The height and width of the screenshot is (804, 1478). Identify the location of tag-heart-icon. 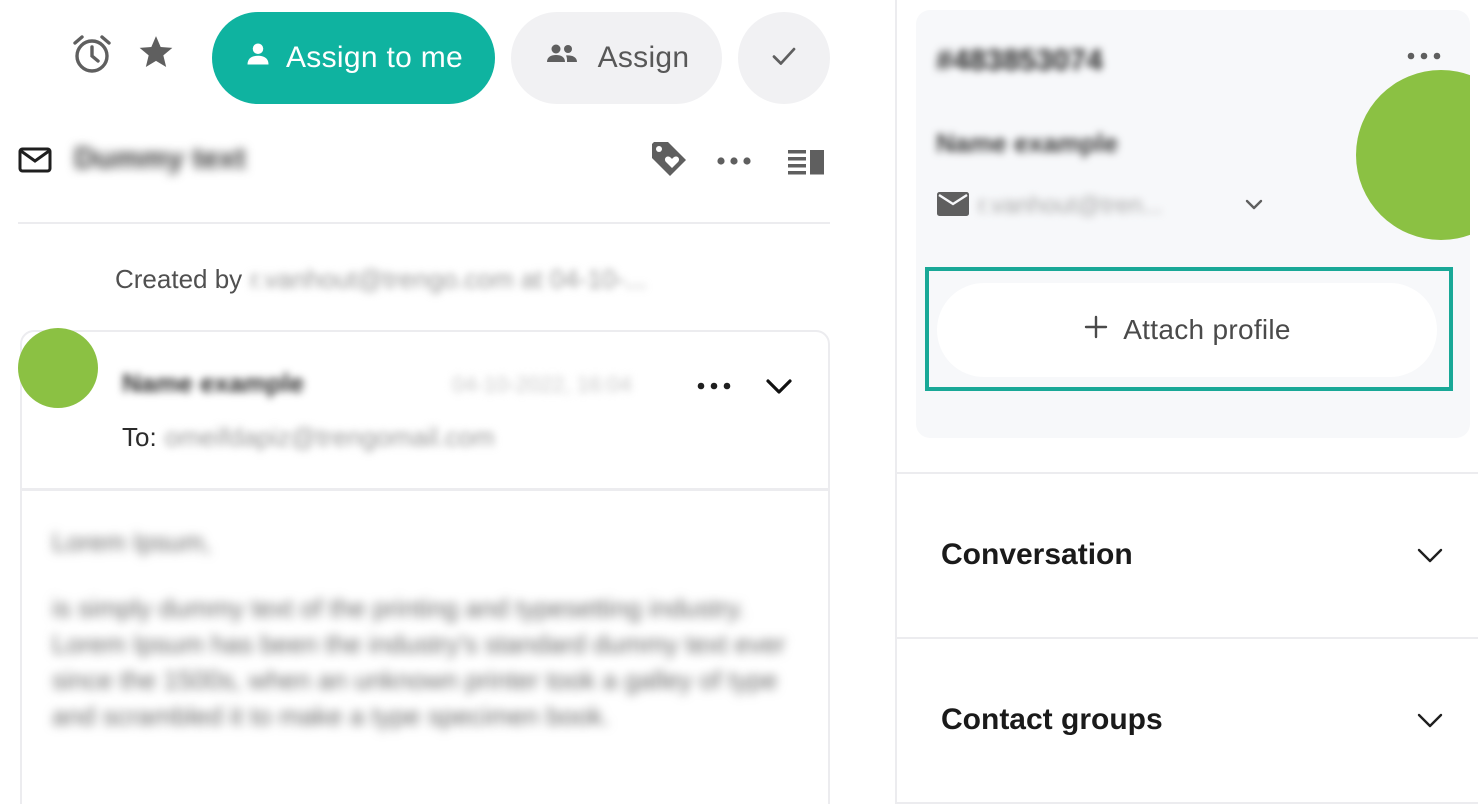
(670, 162).